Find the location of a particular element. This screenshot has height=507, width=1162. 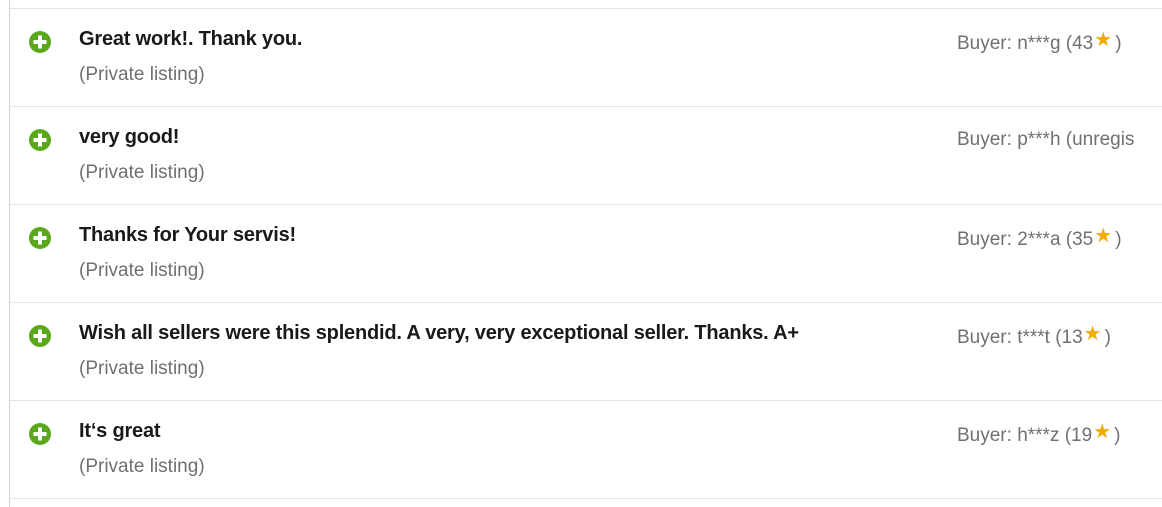

buyer-name: Buyer: n***g (43 is located at coordinates (1025, 43).